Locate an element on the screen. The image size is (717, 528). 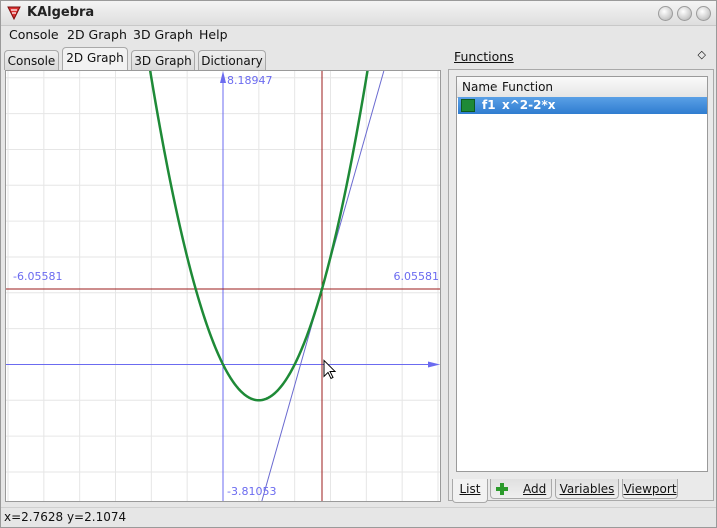
function-name: f1 is located at coordinates (489, 105).